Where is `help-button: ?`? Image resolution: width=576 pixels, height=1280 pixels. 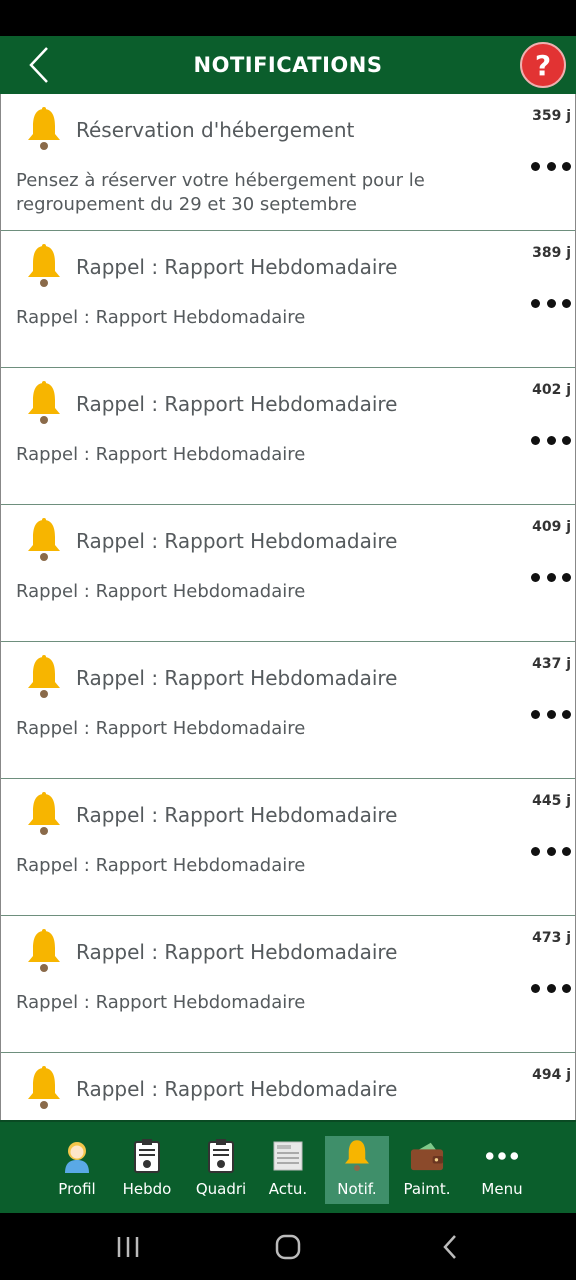
help-button: ? is located at coordinates (543, 65).